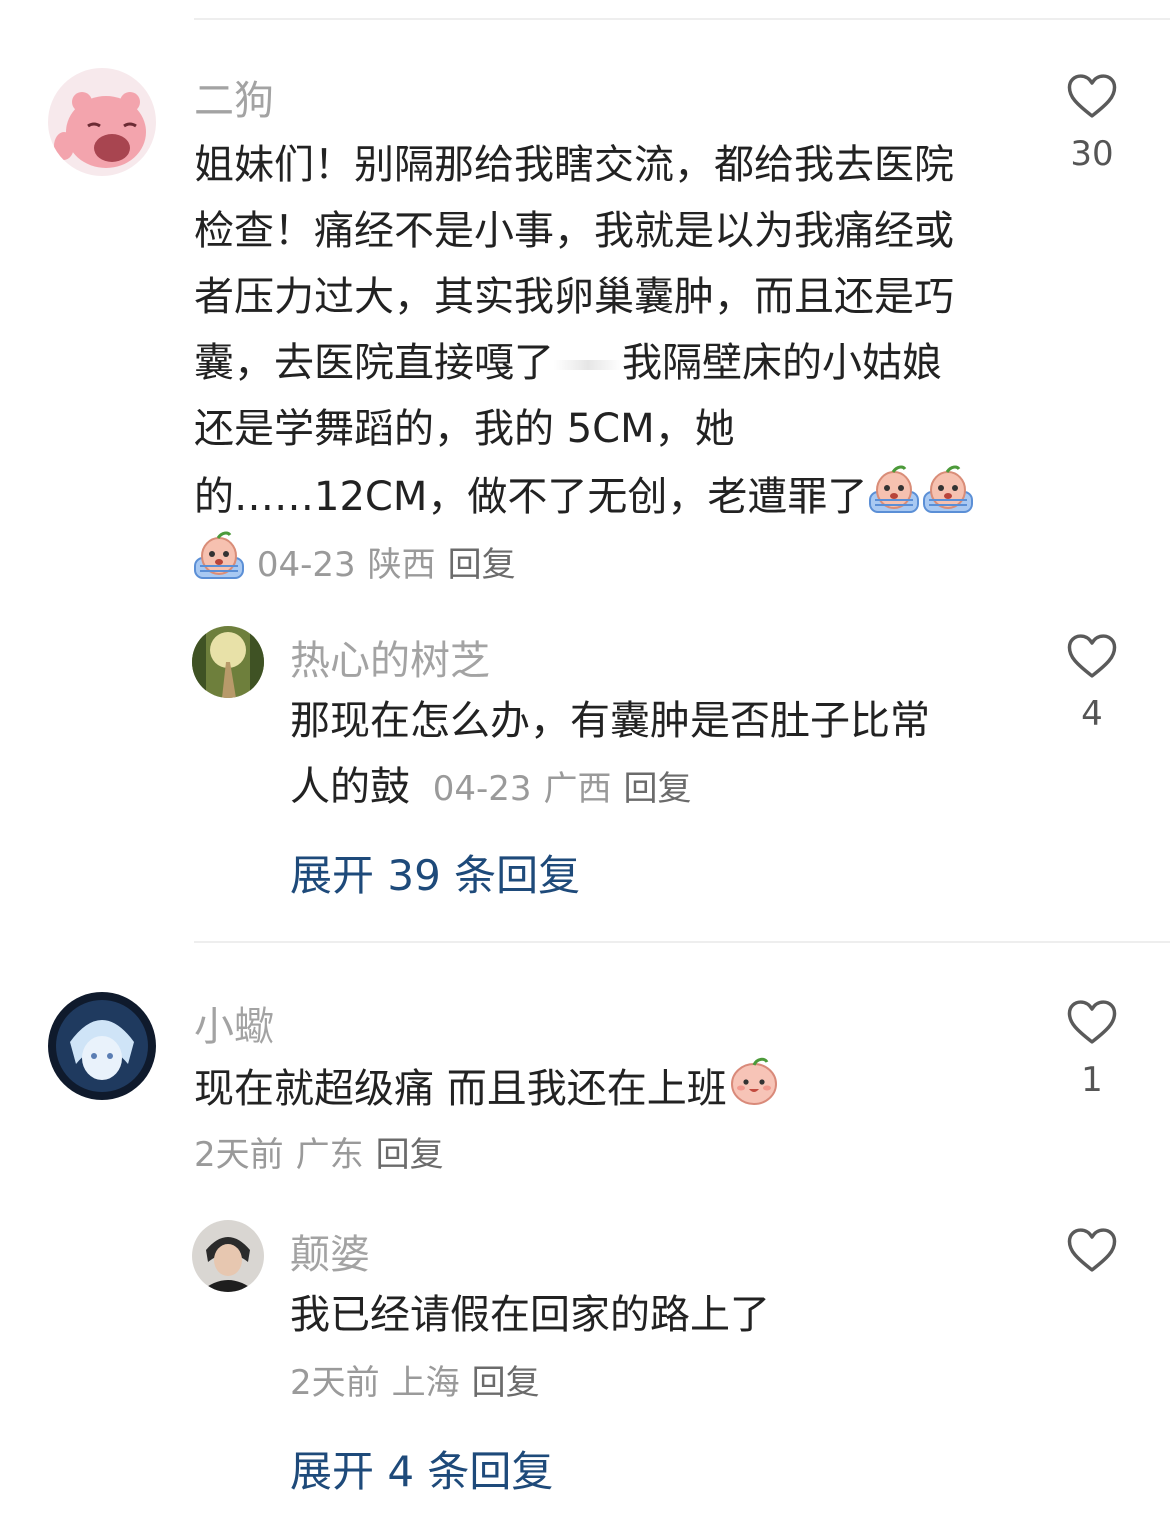 The width and height of the screenshot is (1170, 1523). What do you see at coordinates (530, 1315) in the screenshot?
I see `reply-line: 我已经请假在回家的路上了` at bounding box center [530, 1315].